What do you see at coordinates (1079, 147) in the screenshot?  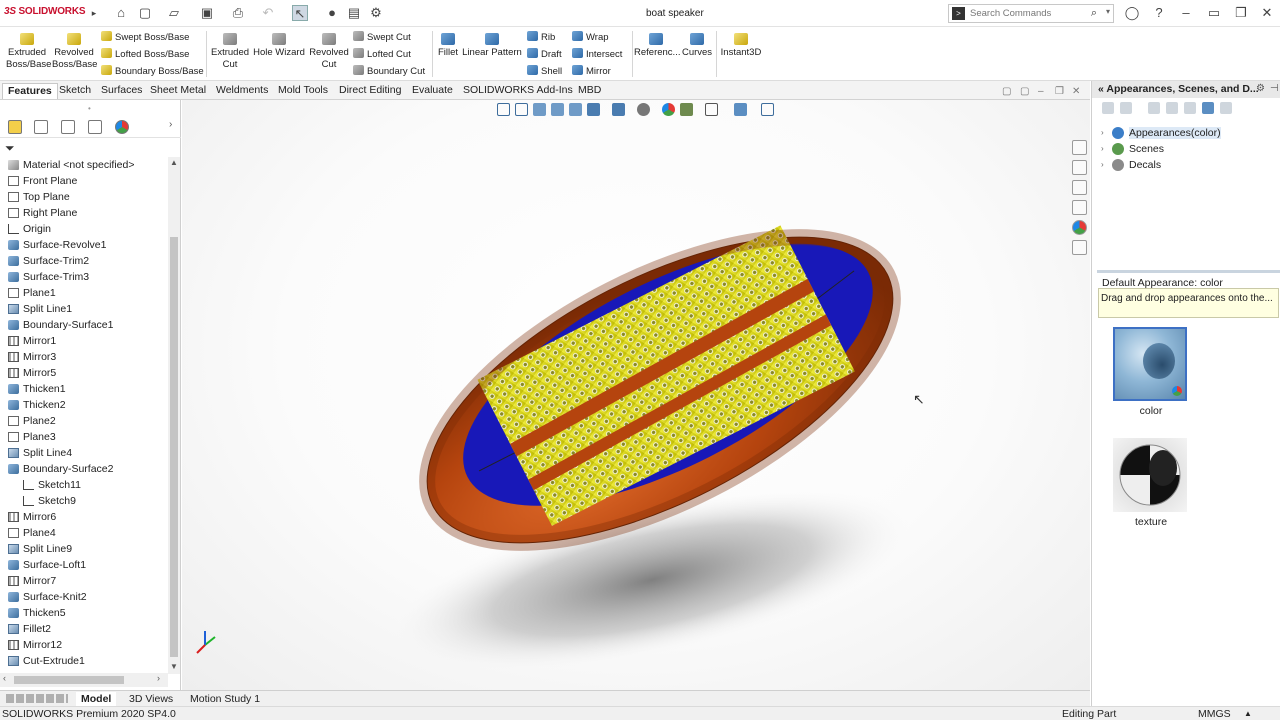 I see `home-icon` at bounding box center [1079, 147].